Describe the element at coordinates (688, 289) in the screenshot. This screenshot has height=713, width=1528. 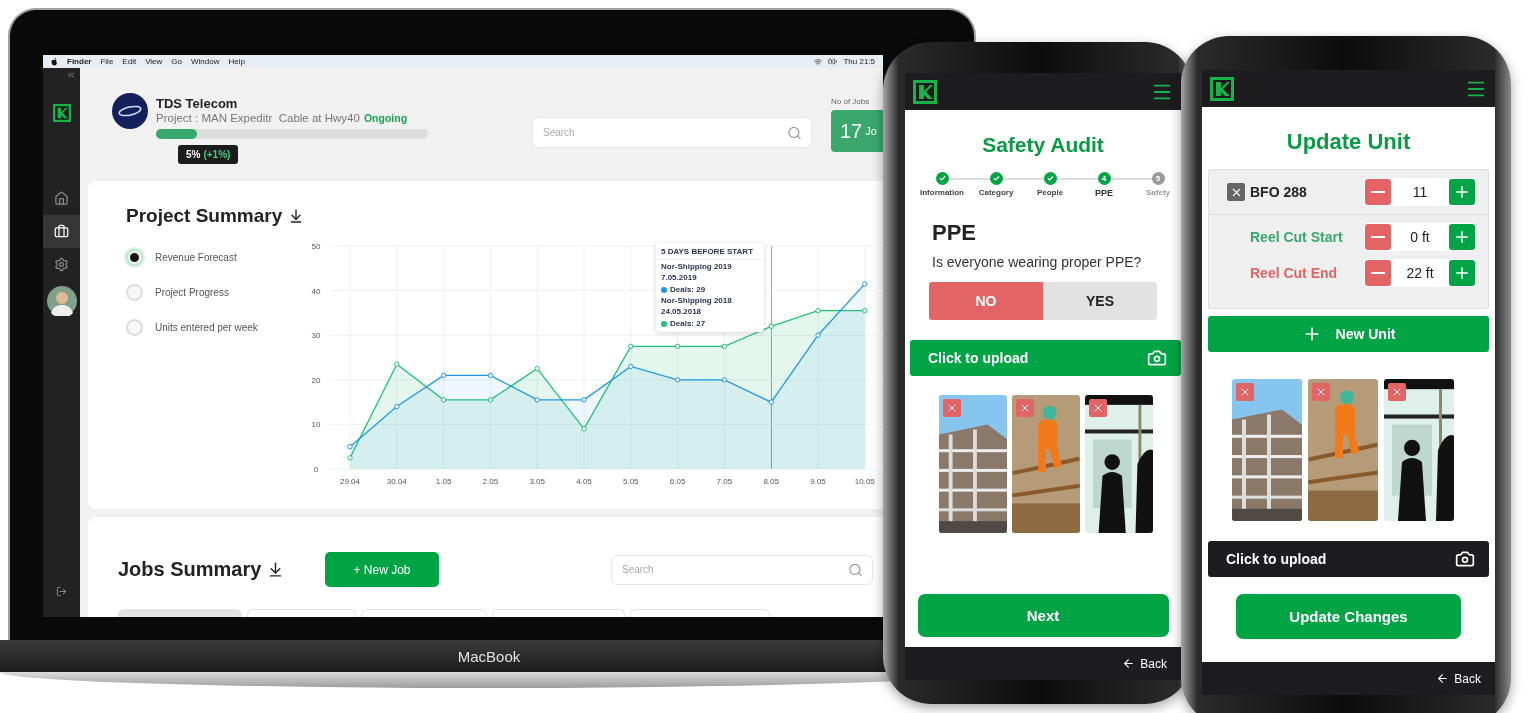
I see `tooltip-value: Deals: 29` at that location.